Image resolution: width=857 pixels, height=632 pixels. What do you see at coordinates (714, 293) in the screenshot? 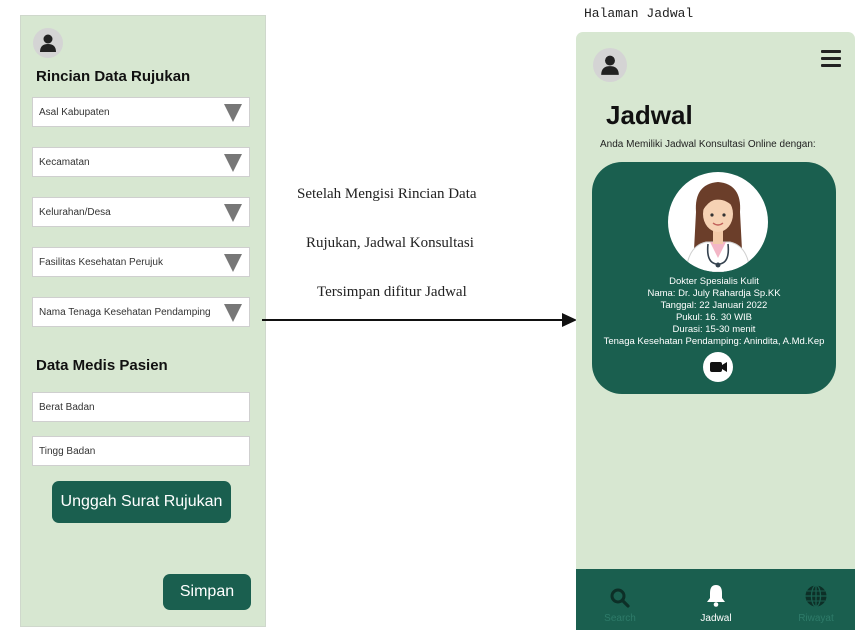
I see `doctor-name: Nama: Dr. July Rahardja Sp.KK` at bounding box center [714, 293].